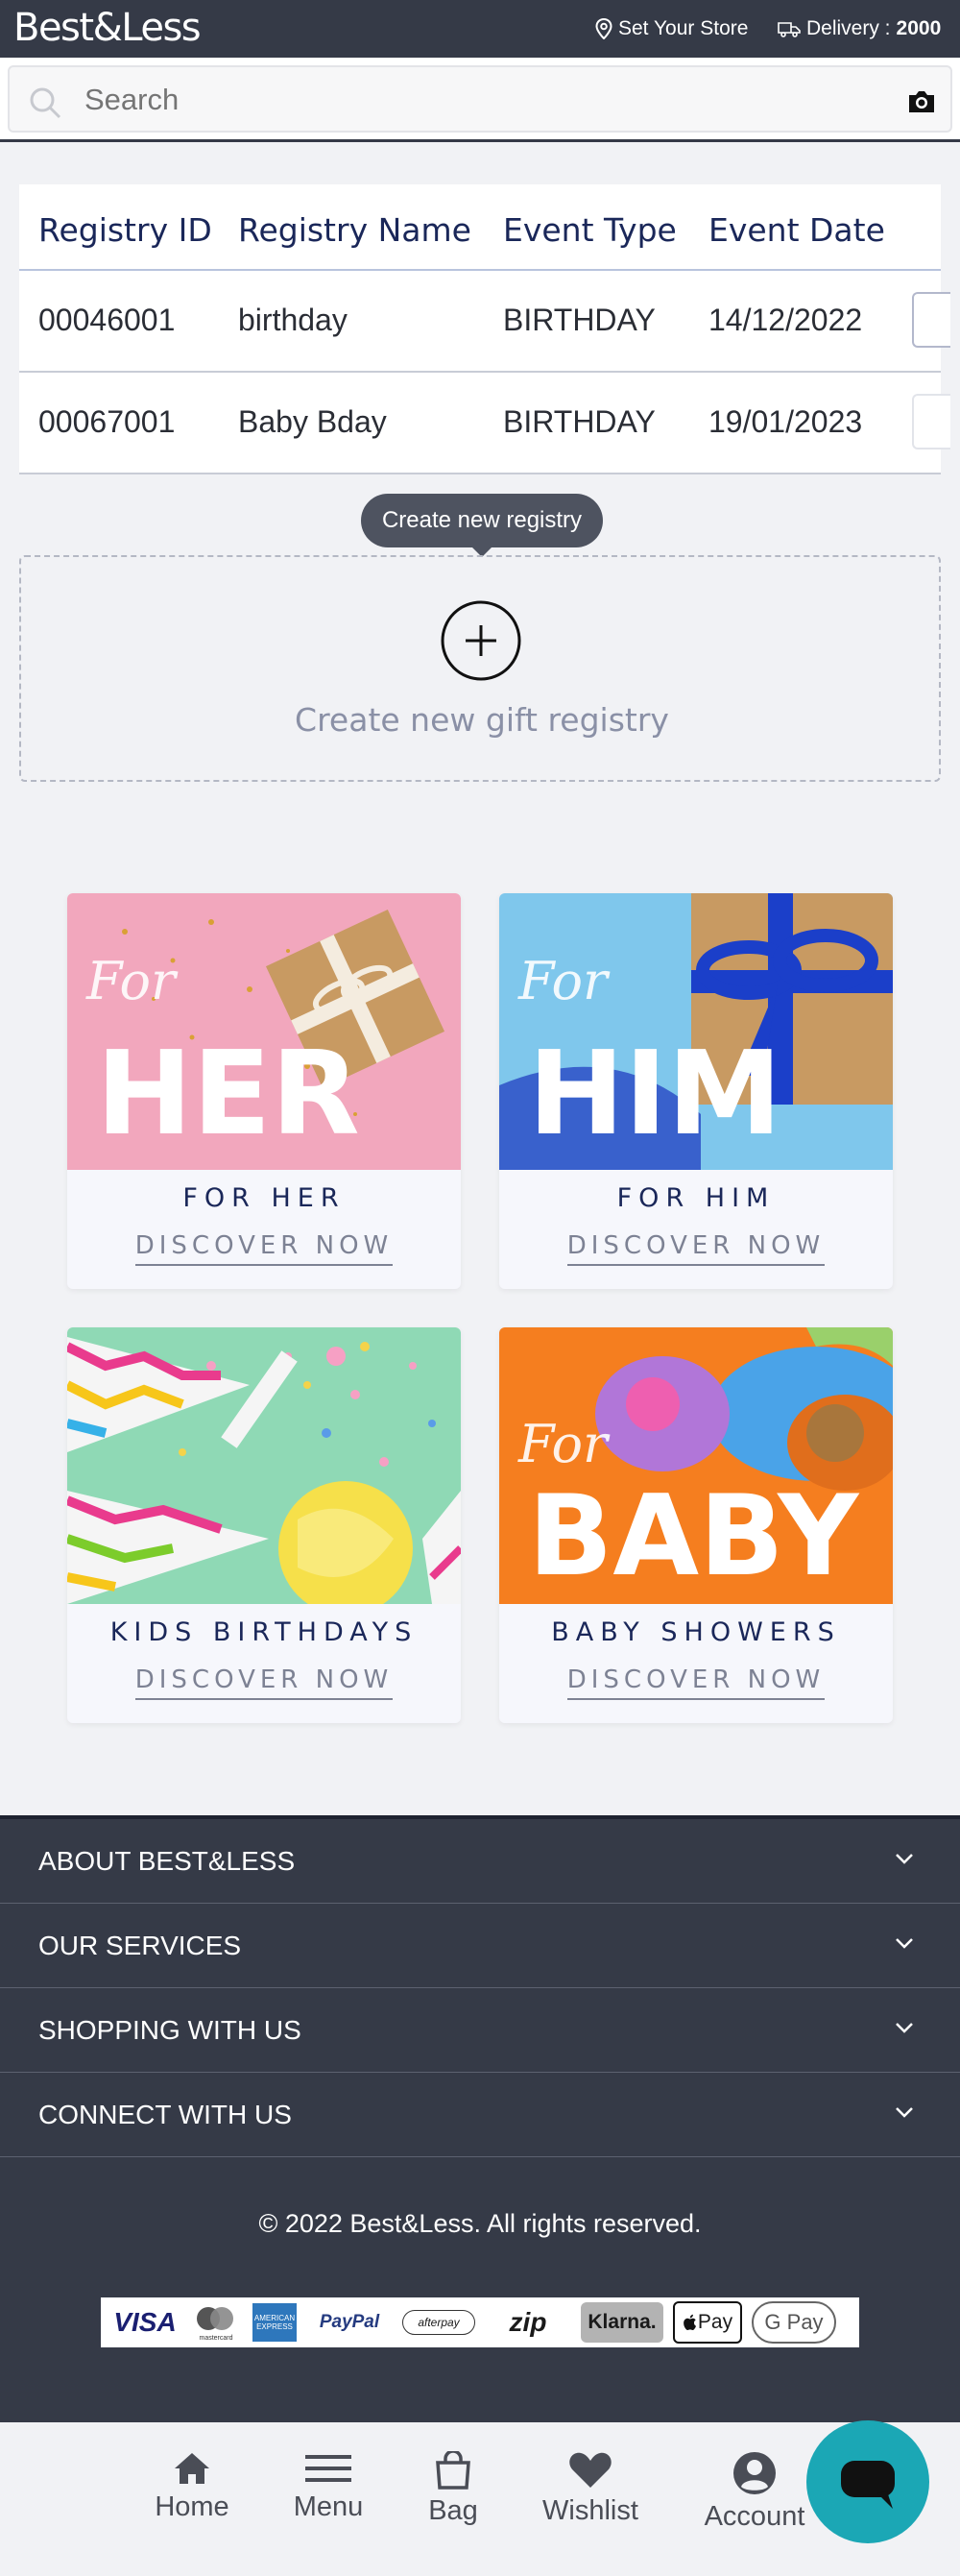  What do you see at coordinates (328, 2469) in the screenshot?
I see `menu-icon` at bounding box center [328, 2469].